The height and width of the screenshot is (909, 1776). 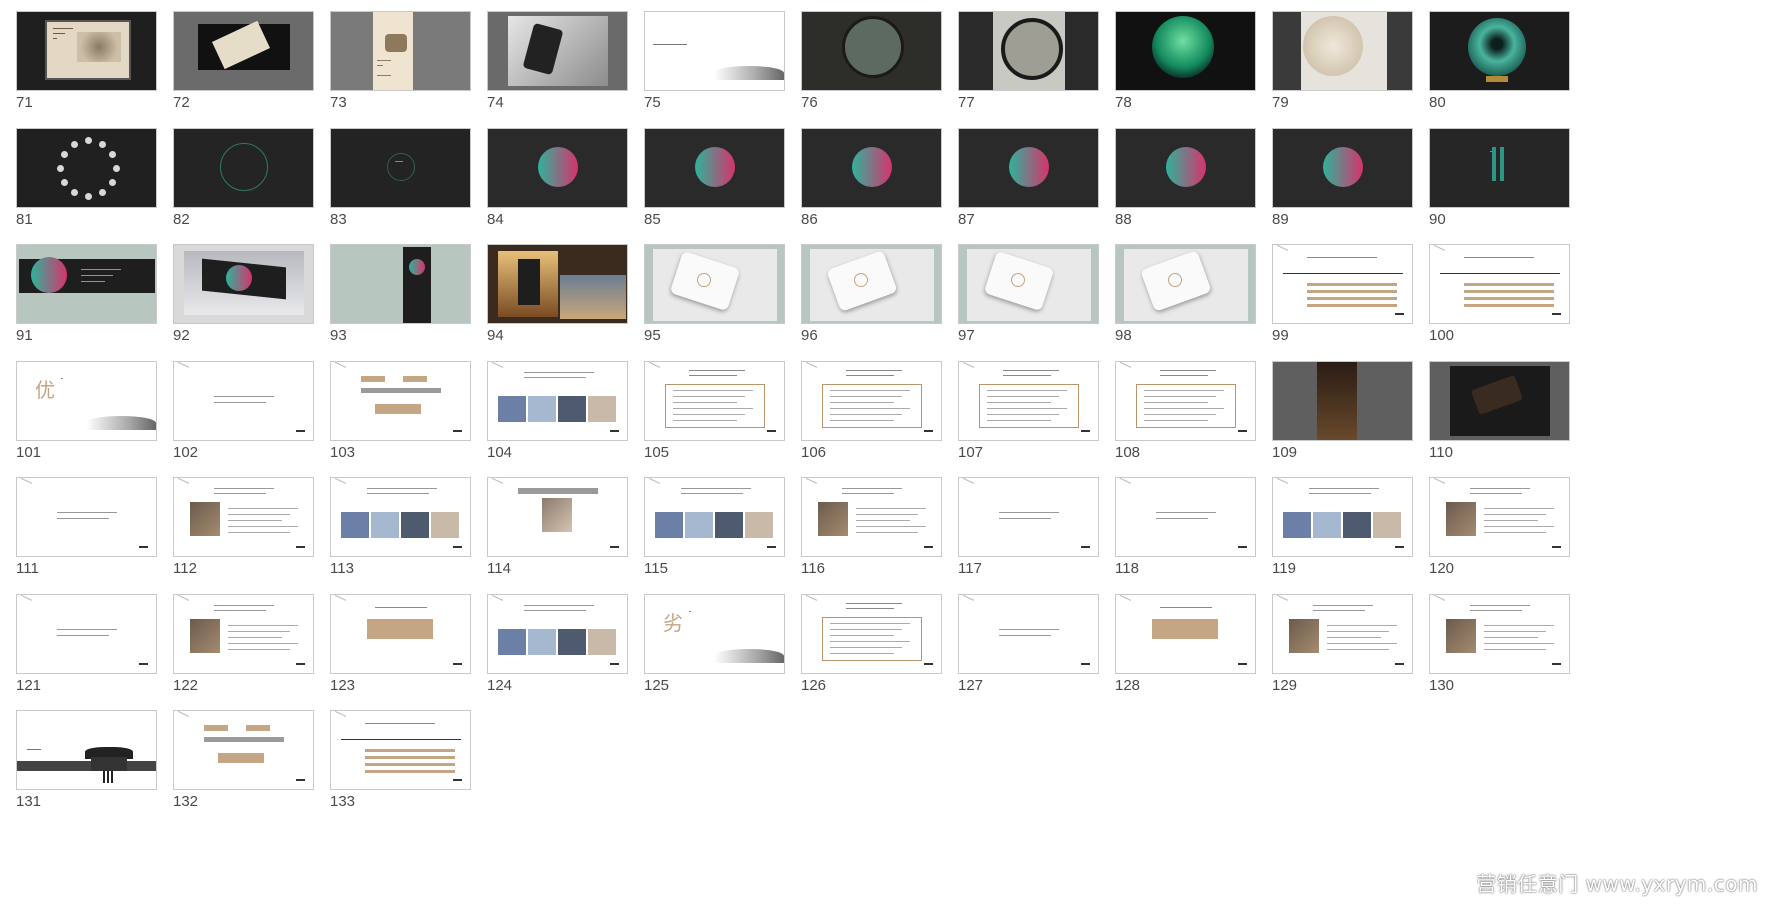 I want to click on emblem, so click(x=861, y=280).